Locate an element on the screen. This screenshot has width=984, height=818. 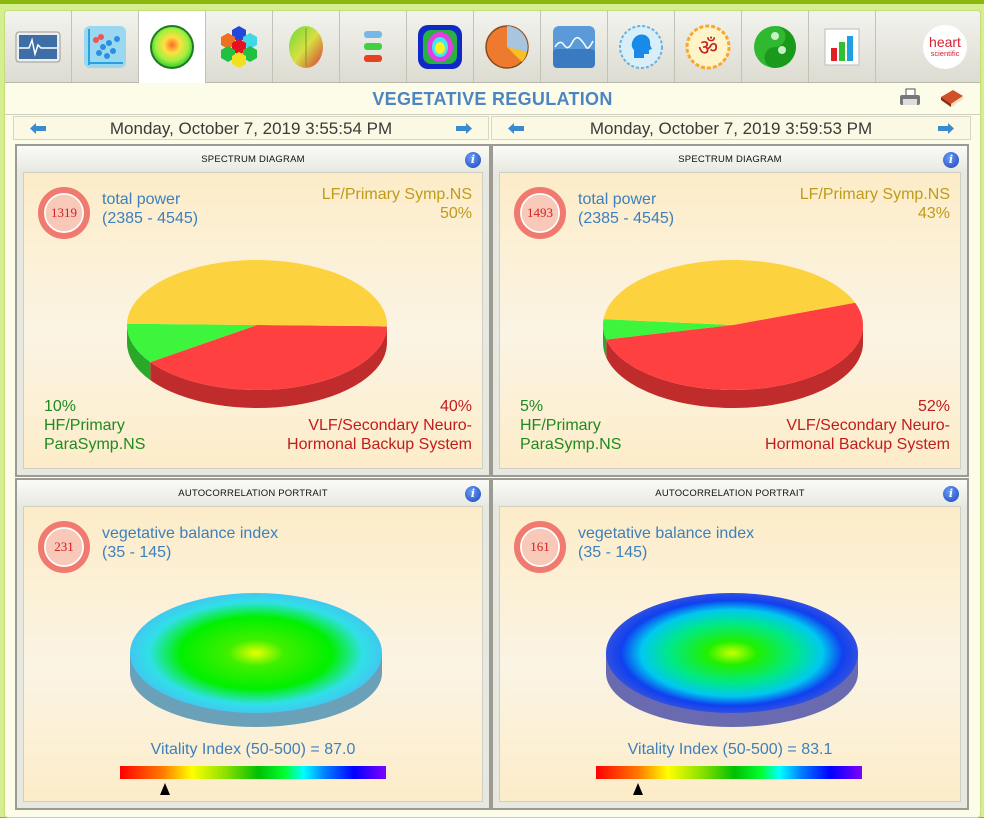
tab-head-profile is located at coordinates (641, 46).